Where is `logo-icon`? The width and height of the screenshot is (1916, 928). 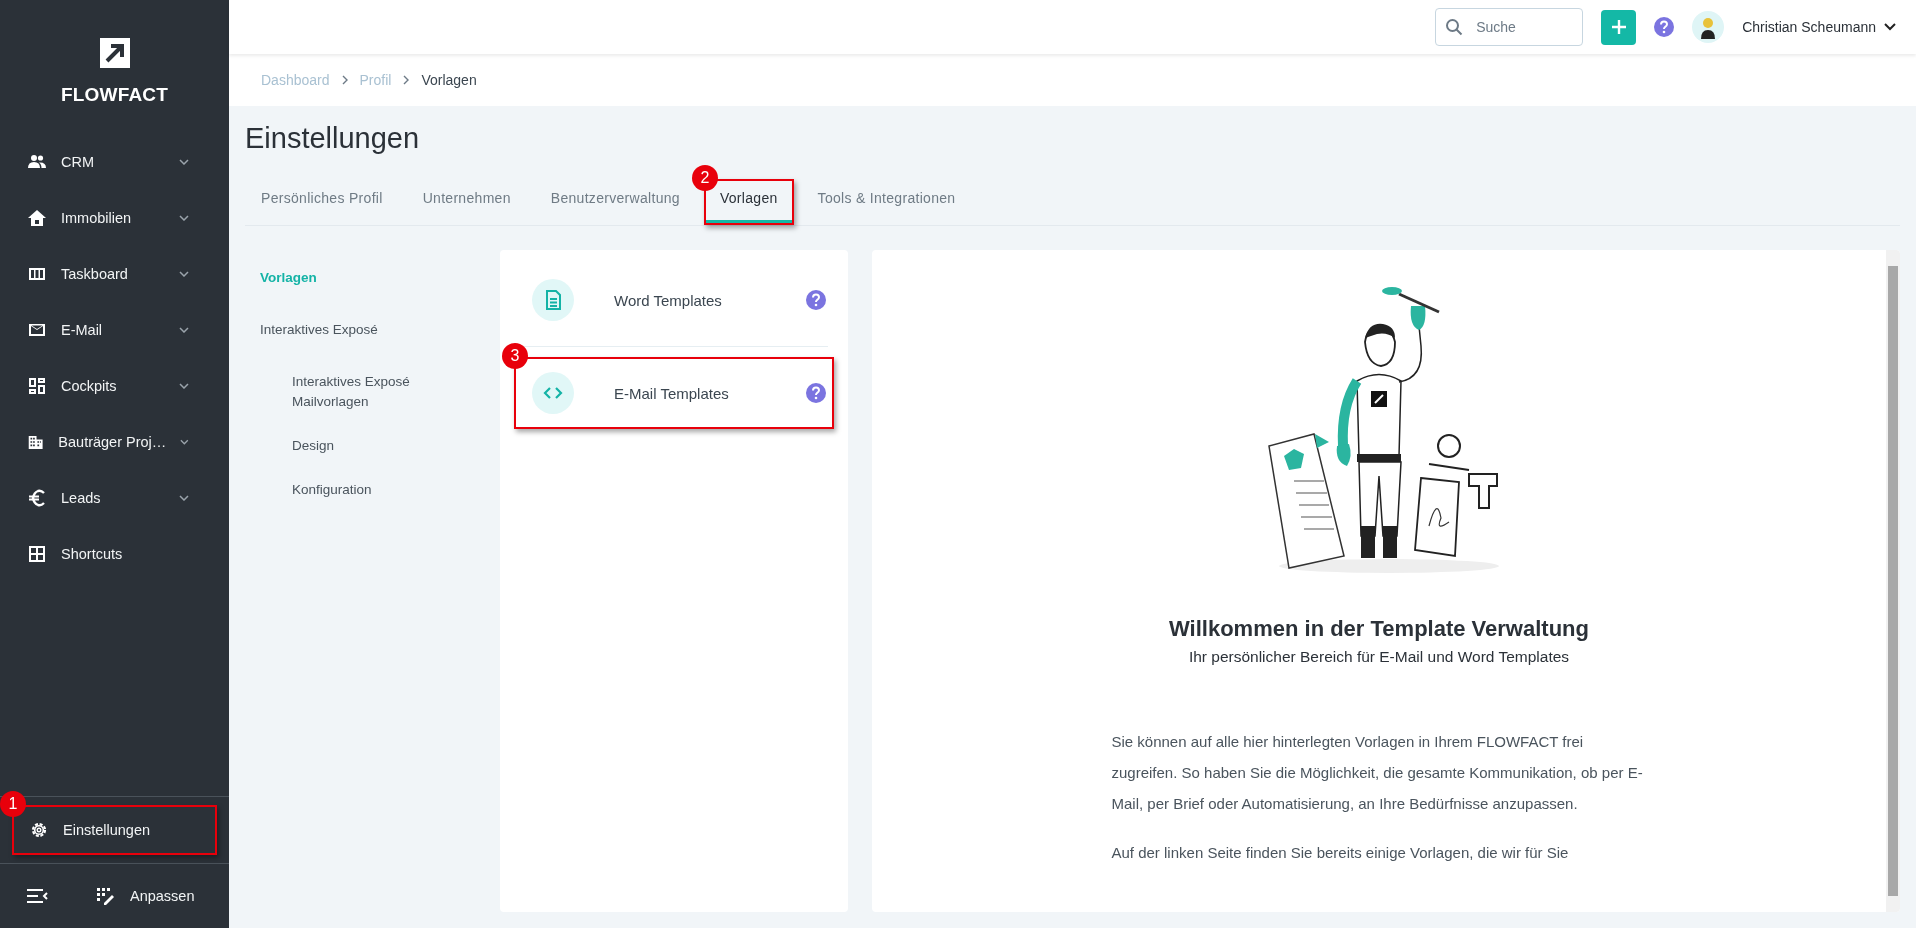 logo-icon is located at coordinates (114, 53).